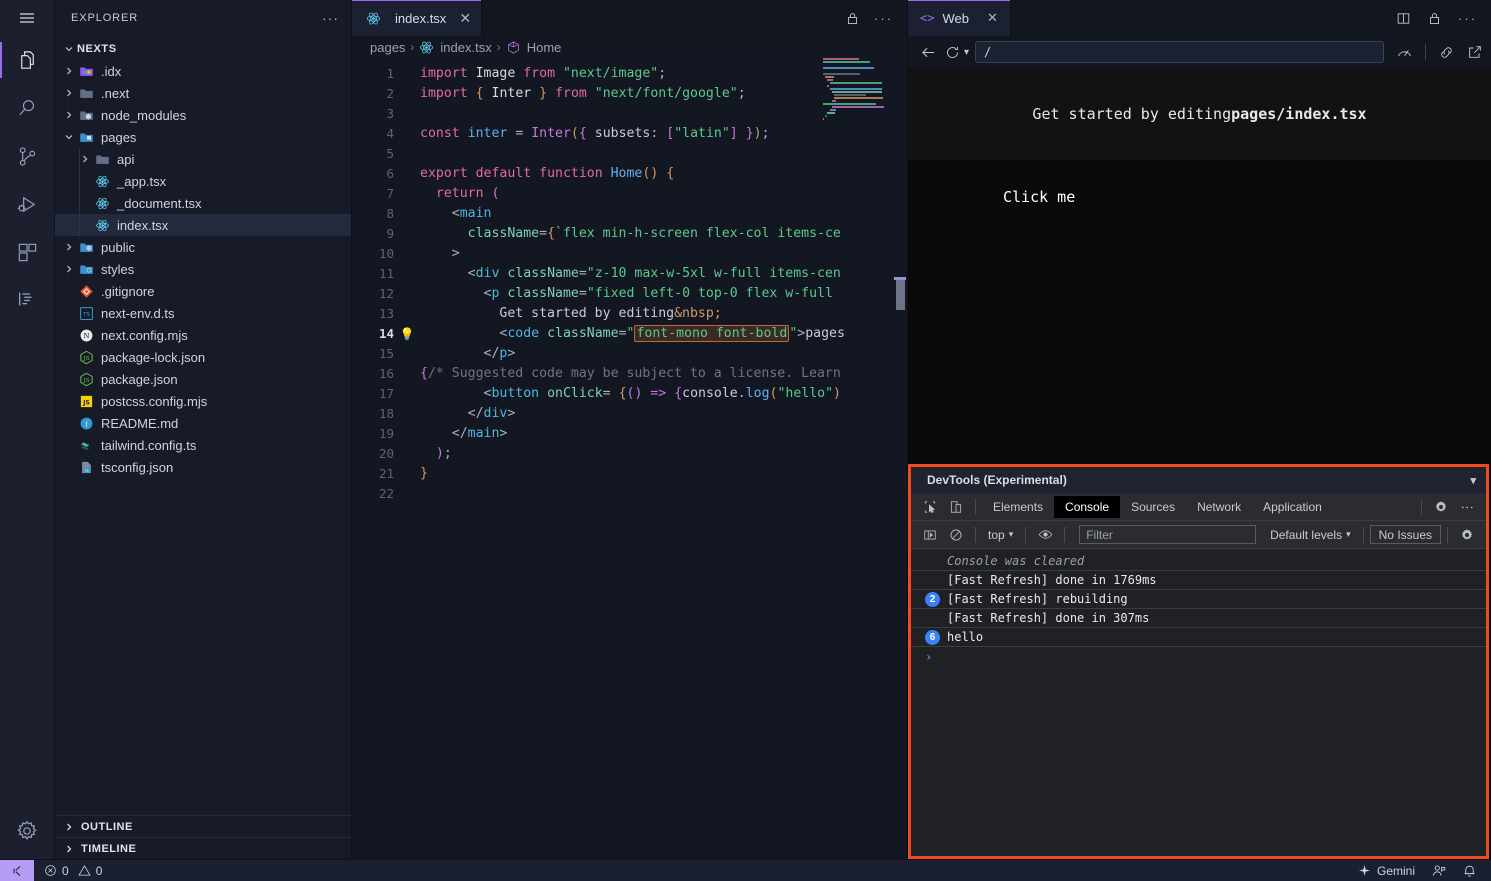 This screenshot has height=881, width=1491. What do you see at coordinates (27, 18) in the screenshot?
I see `menu-button` at bounding box center [27, 18].